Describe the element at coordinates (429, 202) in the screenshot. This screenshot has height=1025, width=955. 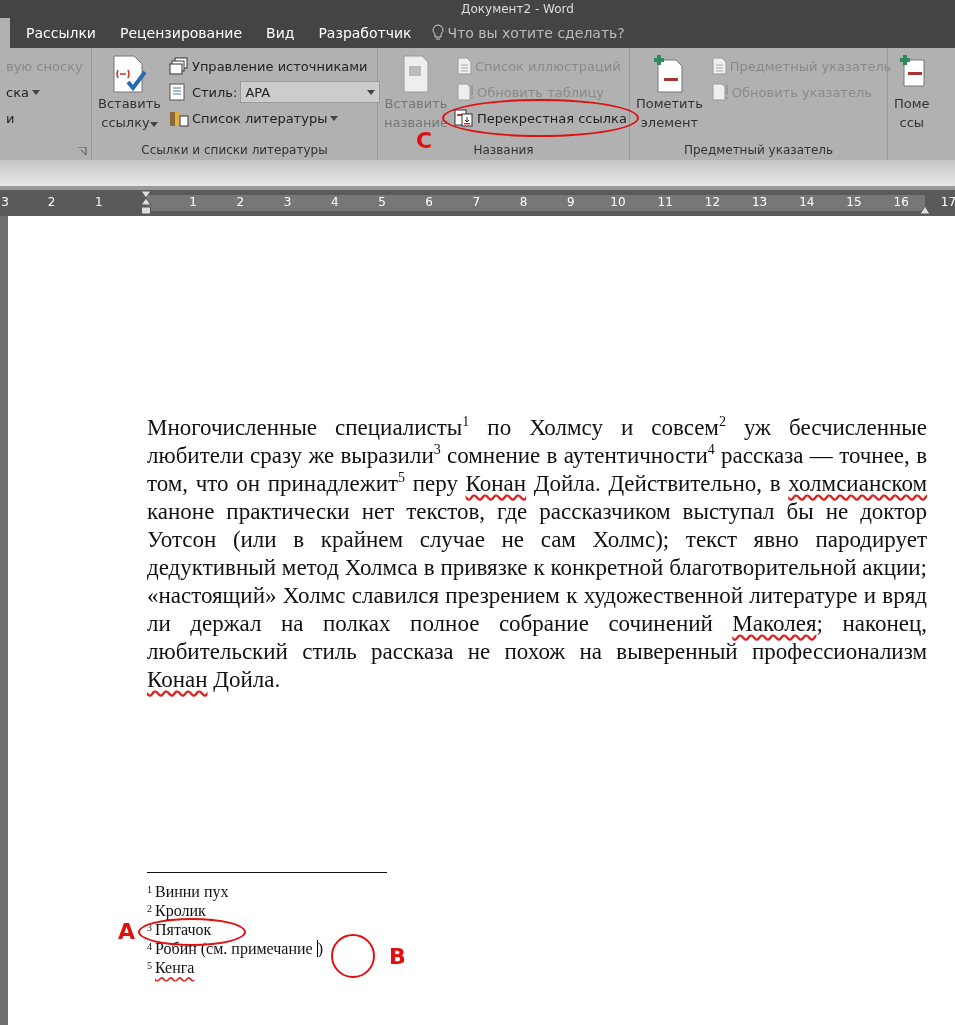
I see `ruler-number: 6` at that location.